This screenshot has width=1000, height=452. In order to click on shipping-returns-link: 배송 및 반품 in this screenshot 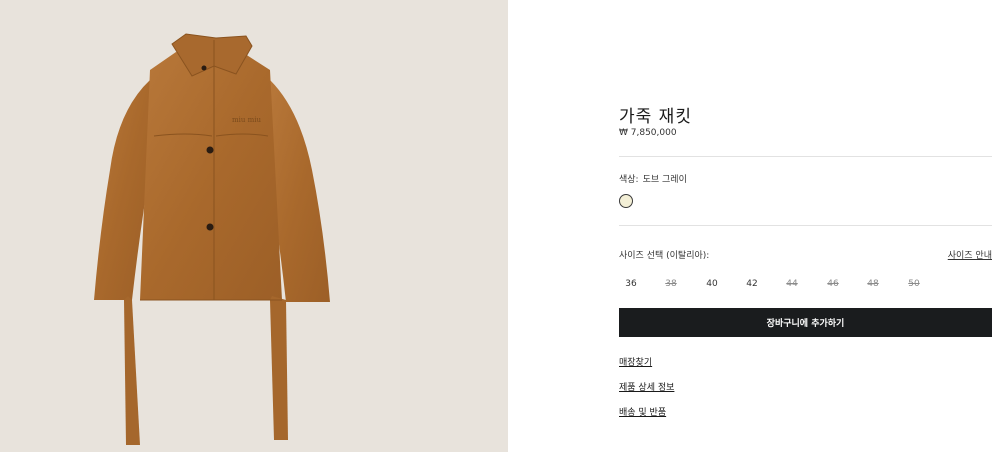, I will do `click(642, 411)`.